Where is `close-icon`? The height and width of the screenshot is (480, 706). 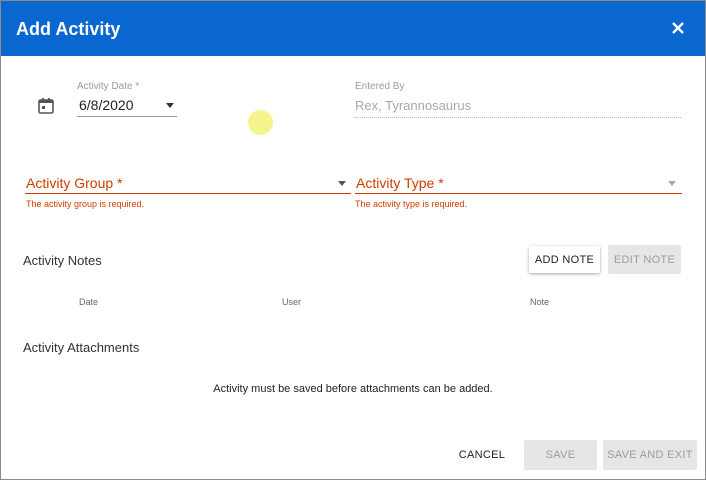 close-icon is located at coordinates (678, 28).